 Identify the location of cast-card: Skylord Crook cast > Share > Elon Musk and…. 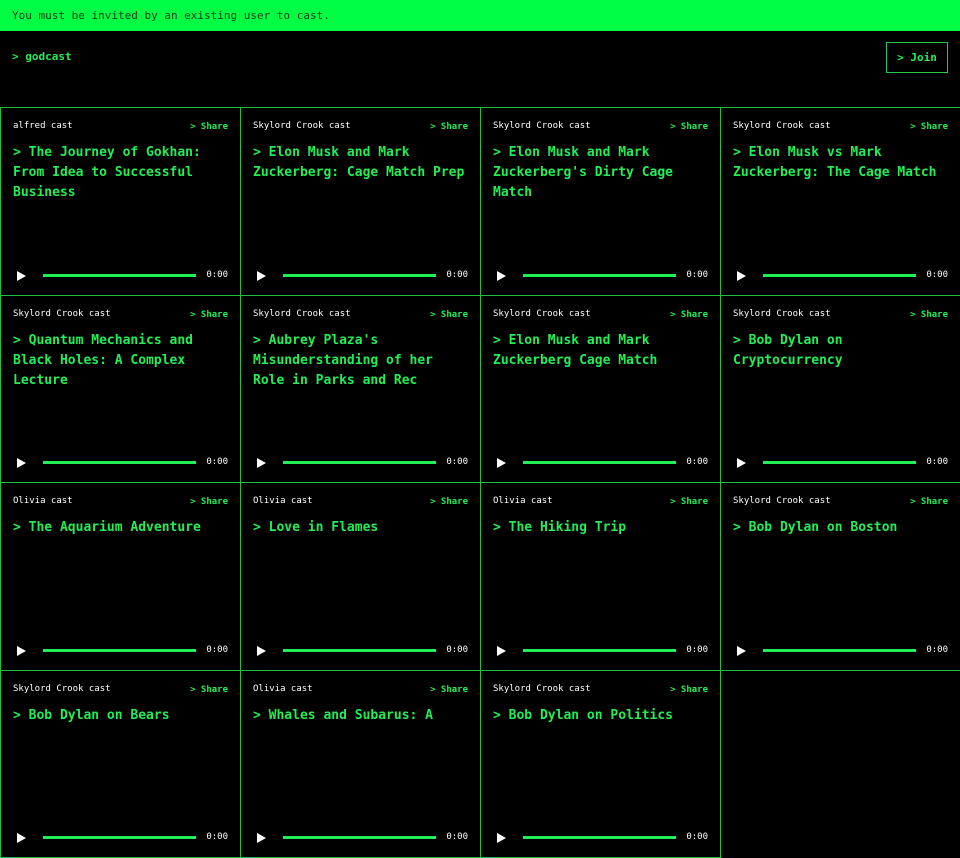
(600, 201).